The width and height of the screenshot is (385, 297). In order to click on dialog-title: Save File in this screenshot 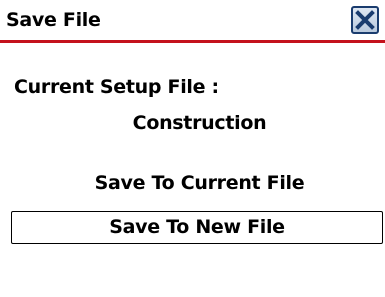, I will do `click(53, 20)`.